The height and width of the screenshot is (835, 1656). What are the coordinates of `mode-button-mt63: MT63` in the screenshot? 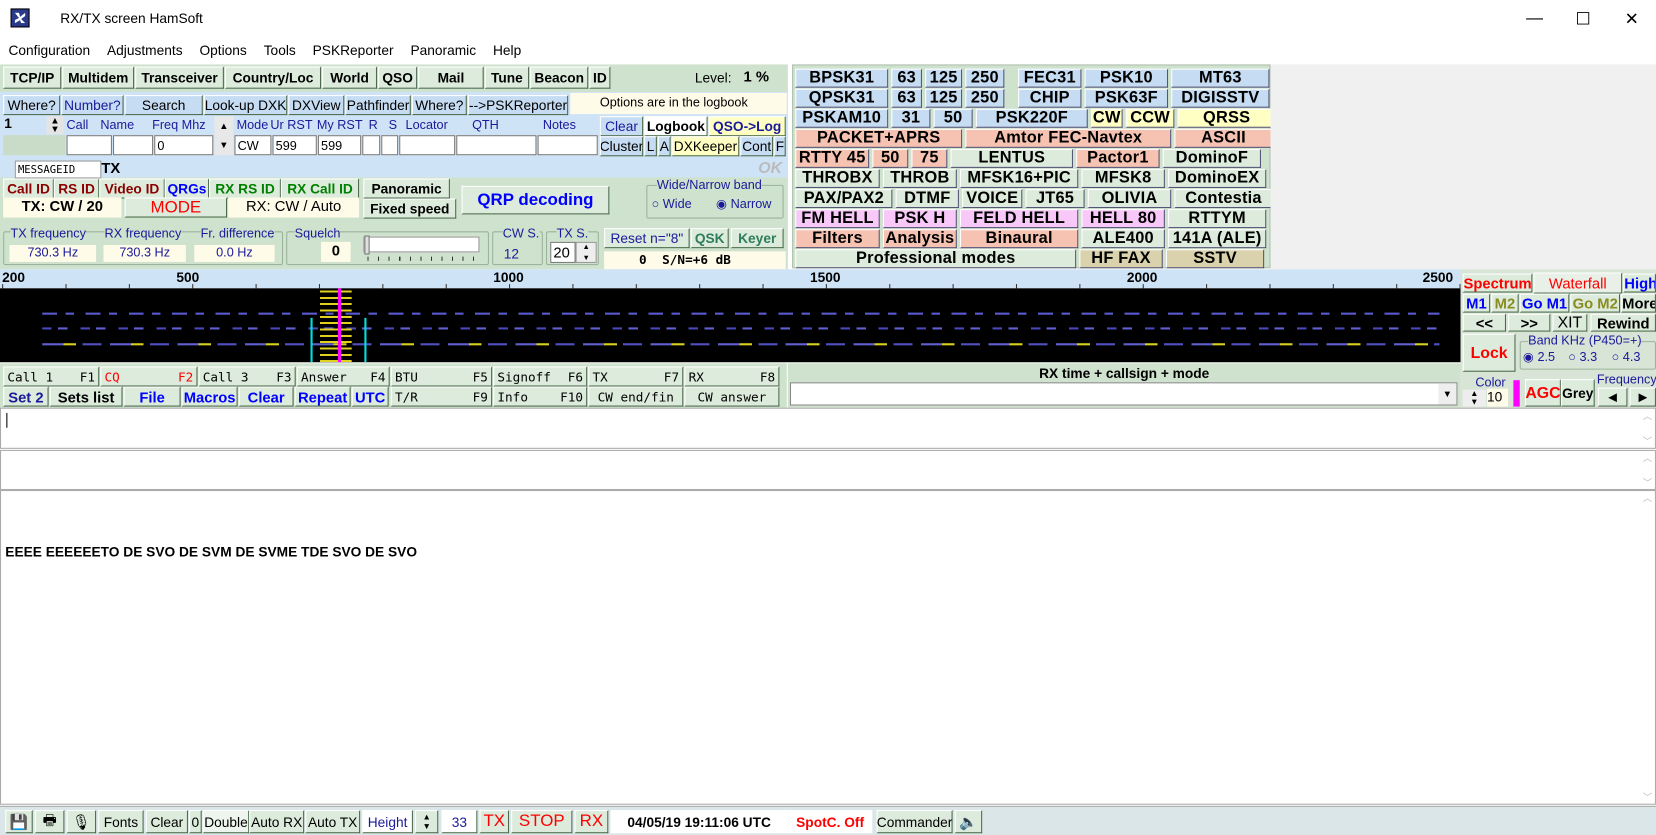 It's located at (1220, 78).